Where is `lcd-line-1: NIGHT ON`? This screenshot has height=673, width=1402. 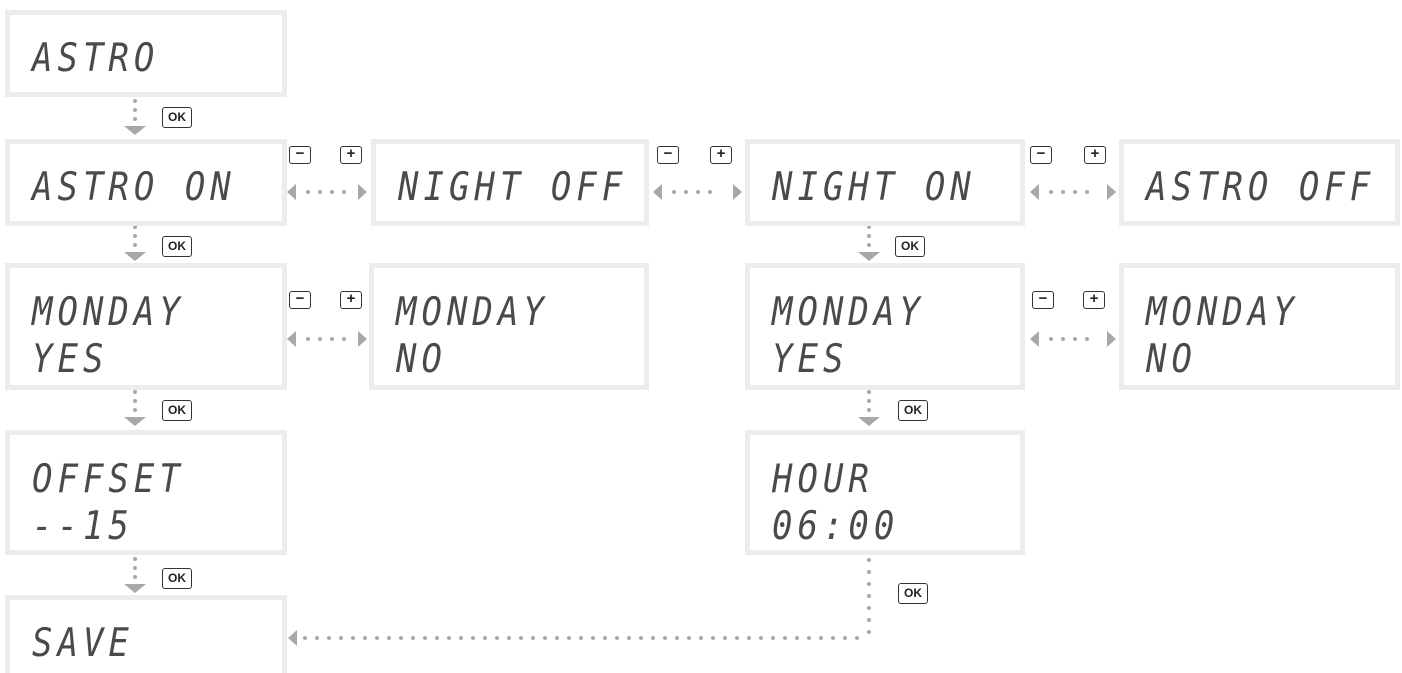
lcd-line-1: NIGHT ON is located at coordinates (874, 187).